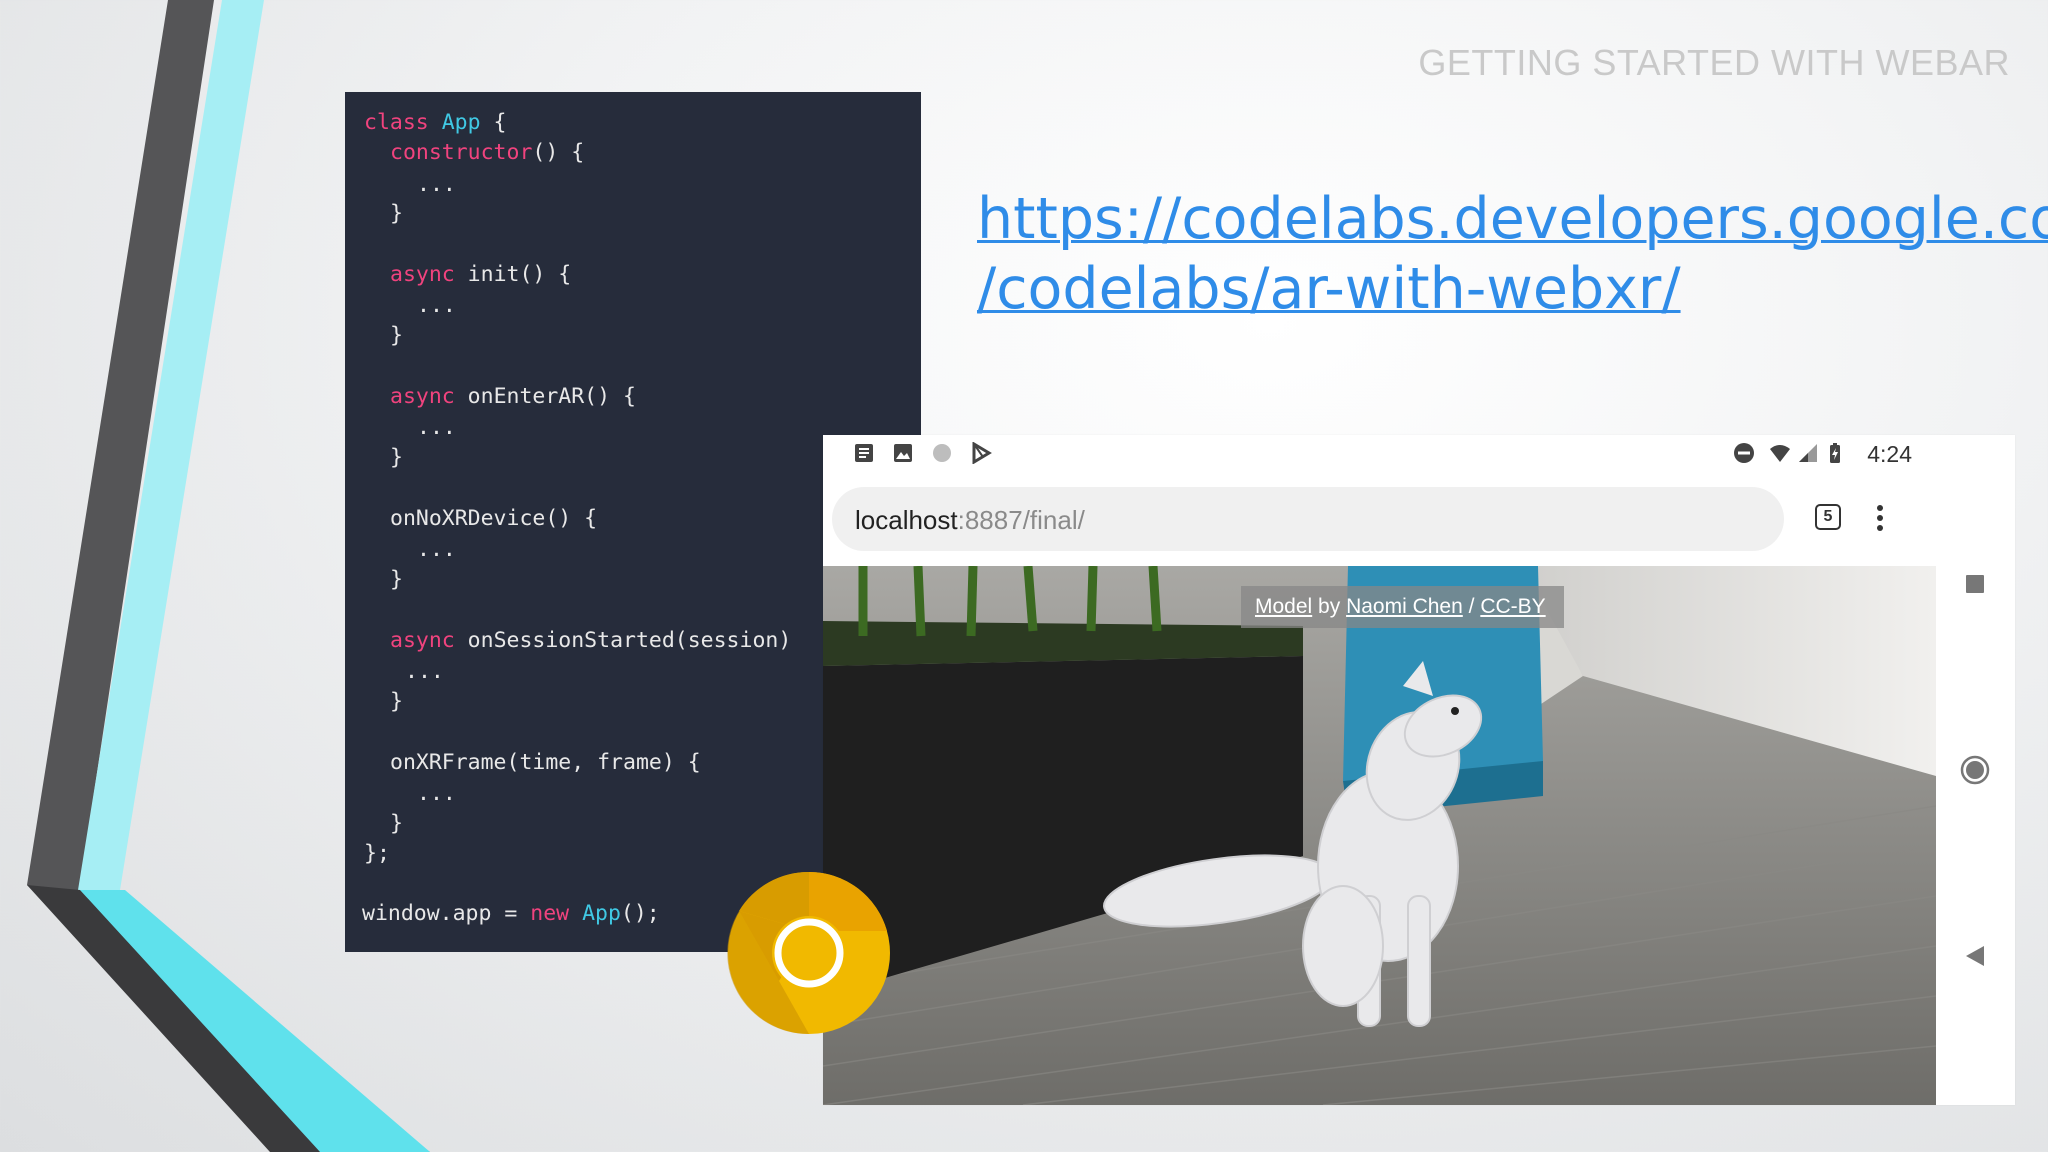 The height and width of the screenshot is (1152, 2048). Describe the element at coordinates (1975, 584) in the screenshot. I see `recents-button` at that location.